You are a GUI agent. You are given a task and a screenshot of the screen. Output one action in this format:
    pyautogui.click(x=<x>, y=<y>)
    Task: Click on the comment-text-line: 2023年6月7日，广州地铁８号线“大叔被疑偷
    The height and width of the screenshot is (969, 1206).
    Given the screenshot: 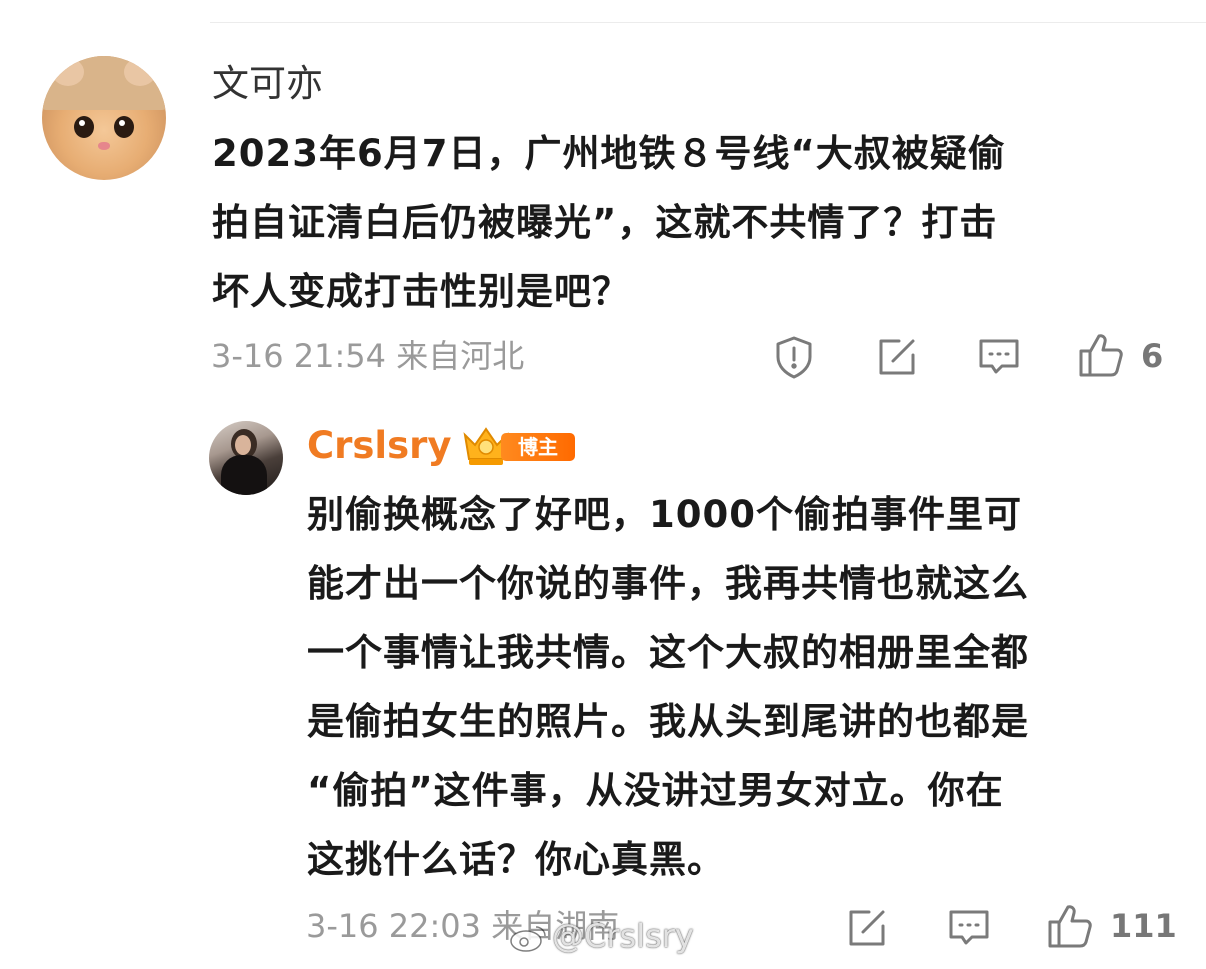 What is the action you would take?
    pyautogui.click(x=609, y=153)
    